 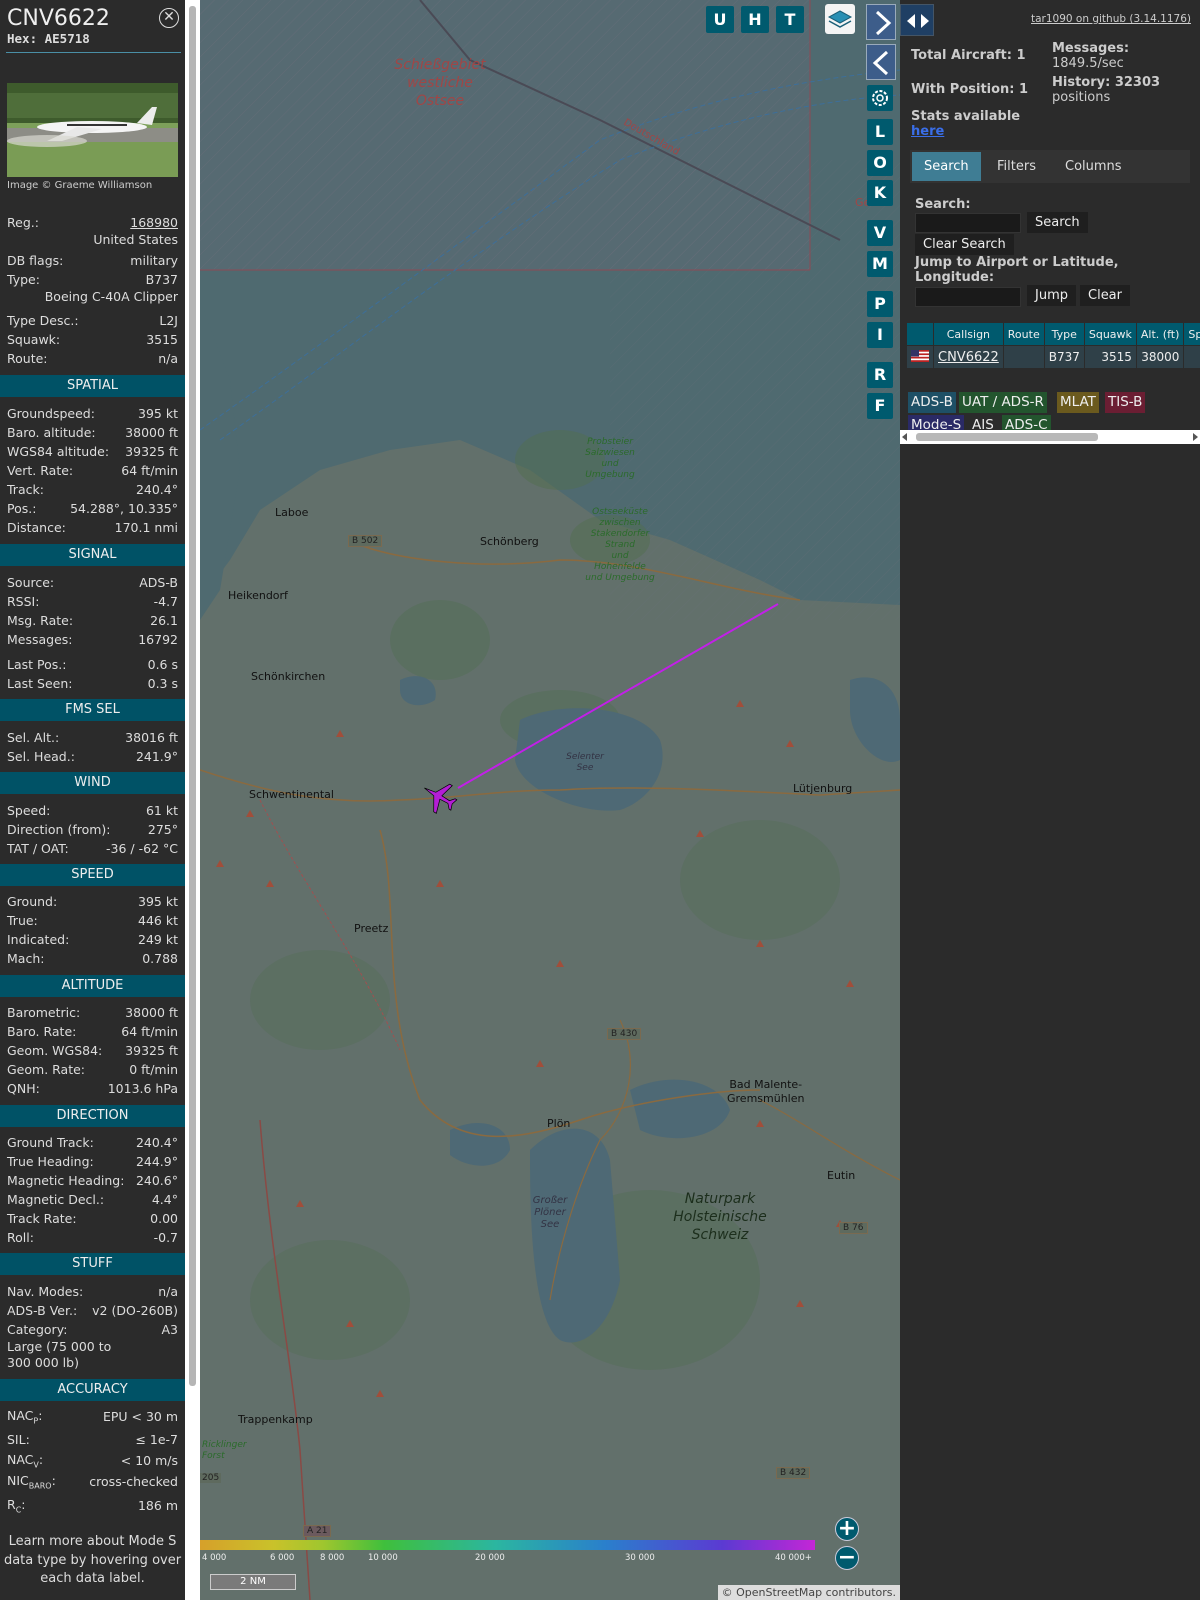 I want to click on map-attribution: © OpenStreetMap contributors., so click(x=808, y=1592).